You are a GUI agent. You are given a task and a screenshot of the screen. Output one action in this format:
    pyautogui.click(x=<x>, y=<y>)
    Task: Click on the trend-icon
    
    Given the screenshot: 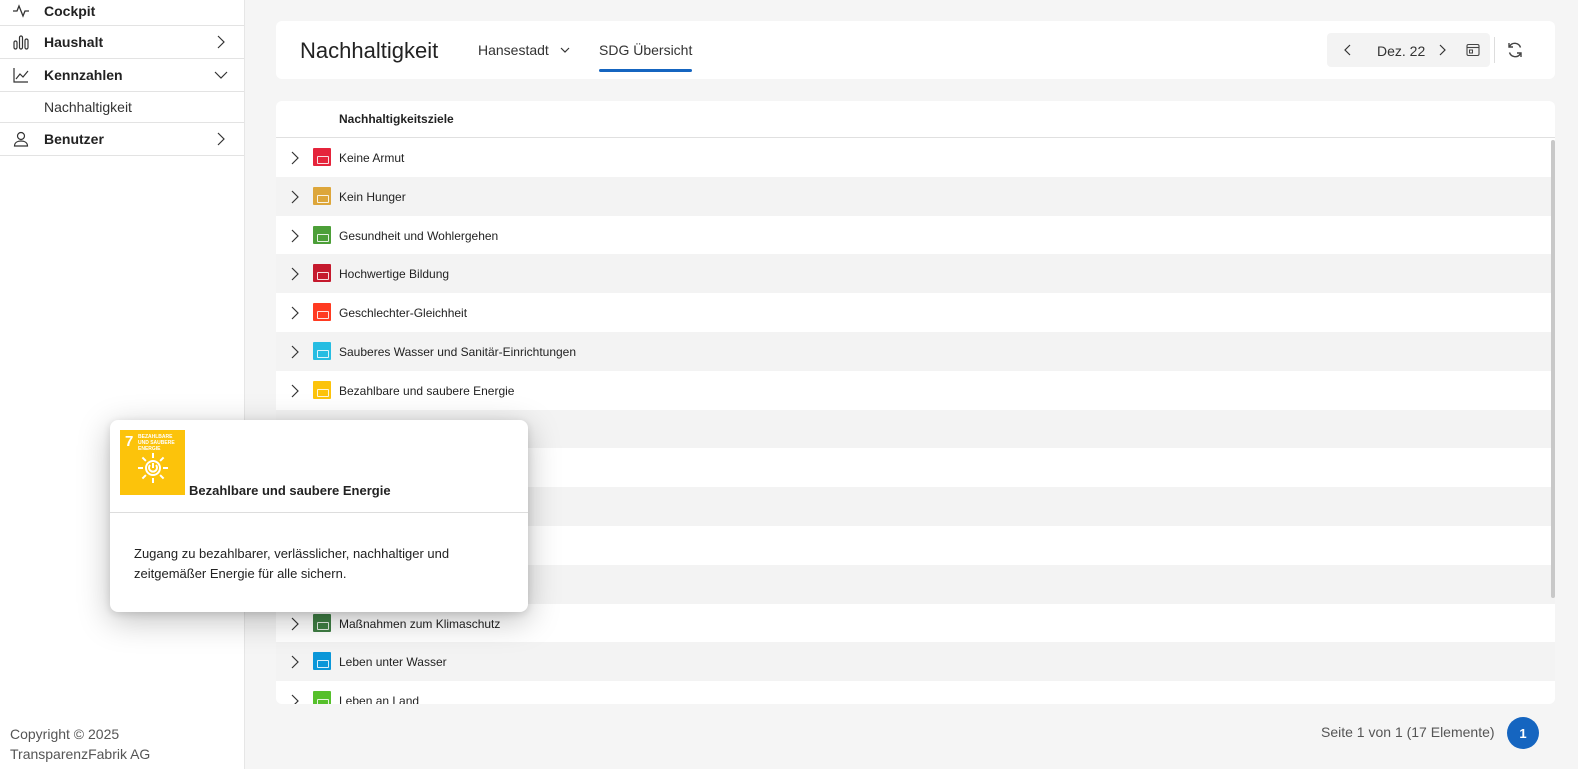 What is the action you would take?
    pyautogui.click(x=21, y=75)
    